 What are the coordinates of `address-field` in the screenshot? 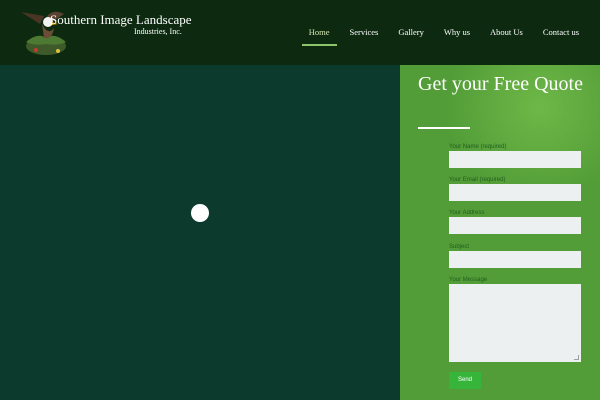 It's located at (515, 225).